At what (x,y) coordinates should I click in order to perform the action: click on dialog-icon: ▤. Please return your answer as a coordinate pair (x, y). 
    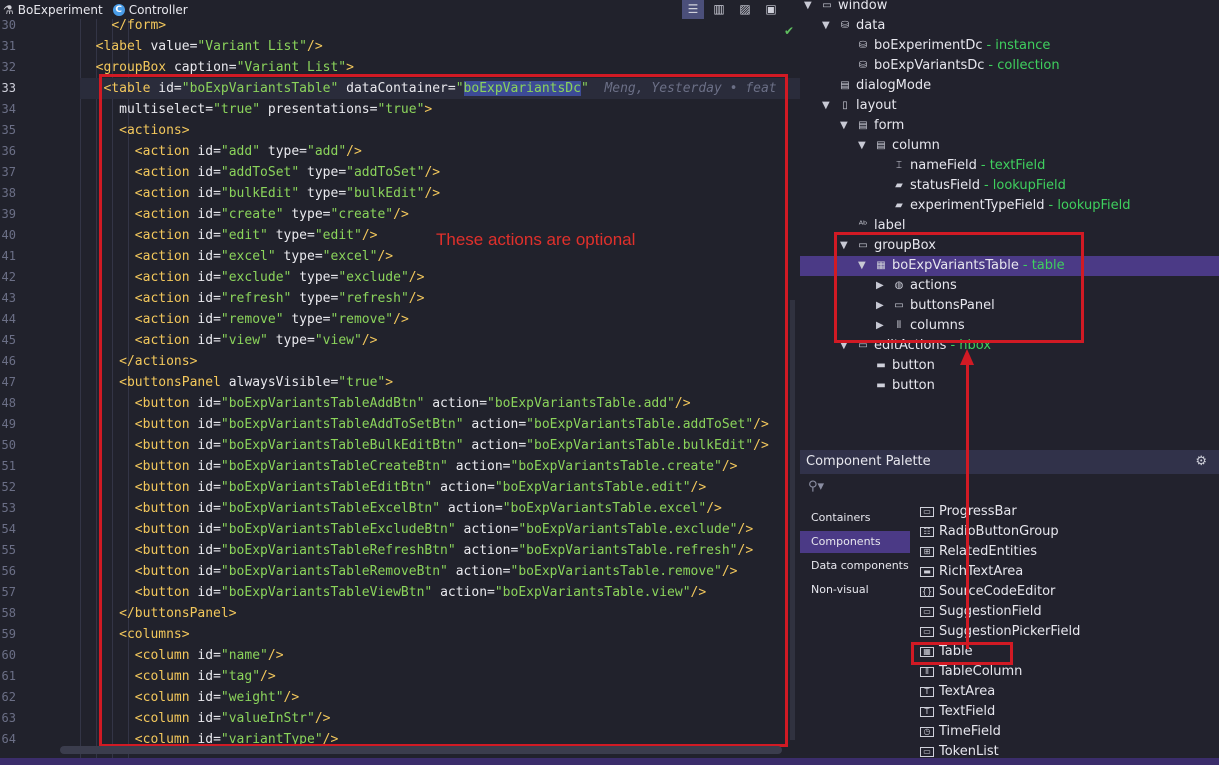
    Looking at the image, I should click on (845, 85).